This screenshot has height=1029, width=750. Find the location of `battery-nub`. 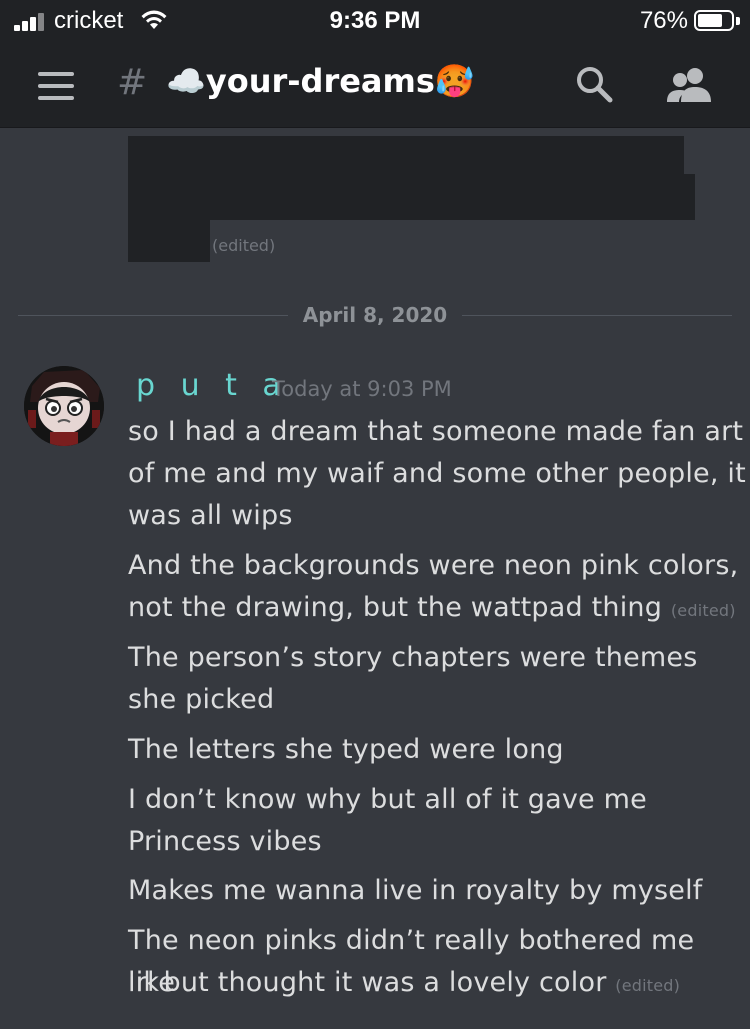

battery-nub is located at coordinates (738, 21).